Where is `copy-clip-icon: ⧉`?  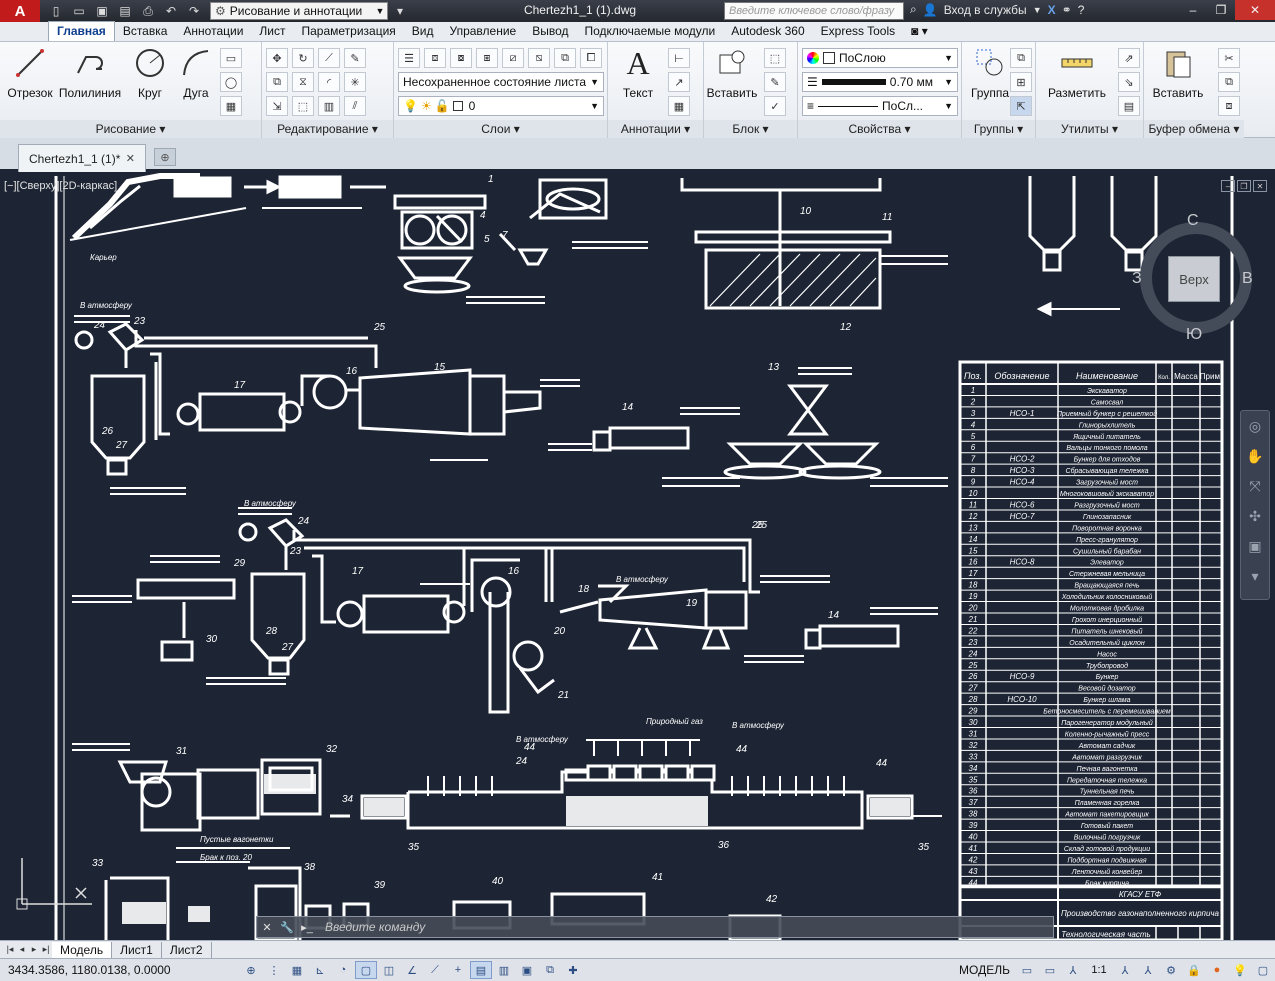
copy-clip-icon: ⧉ is located at coordinates (1229, 82).